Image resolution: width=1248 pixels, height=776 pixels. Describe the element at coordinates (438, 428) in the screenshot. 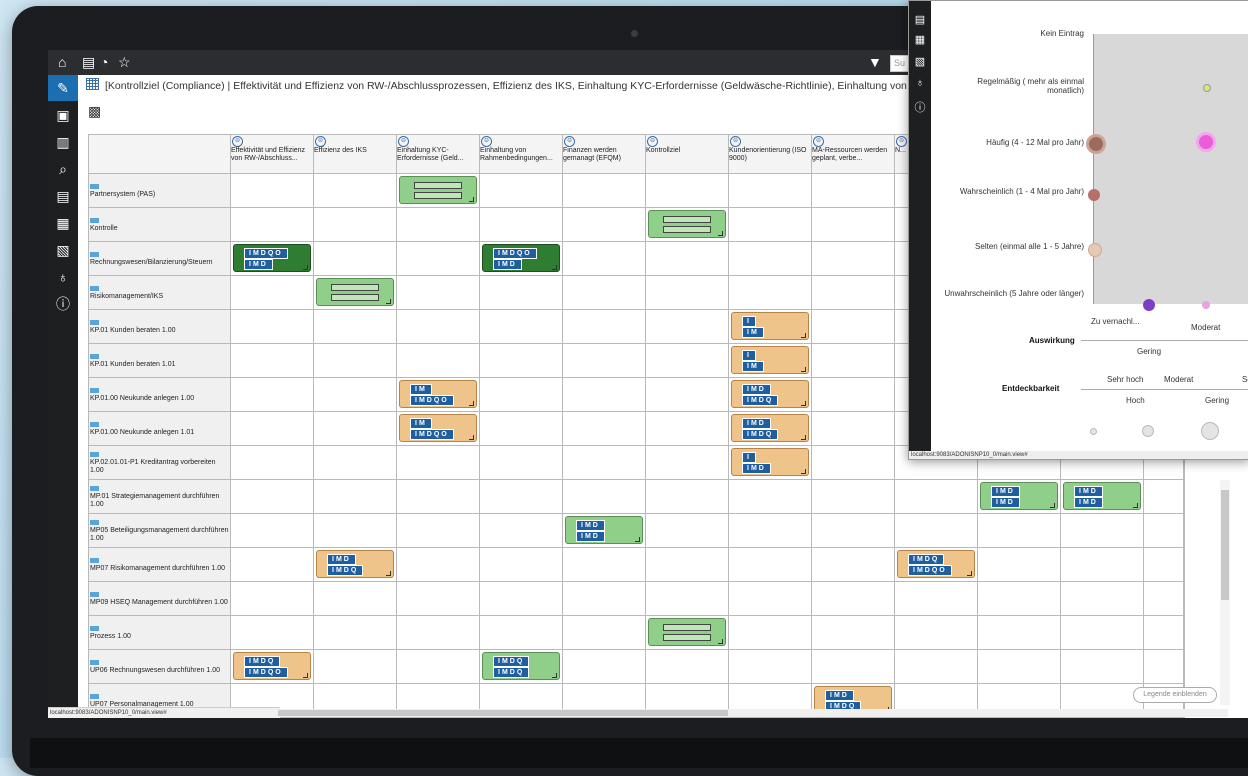

I see `relation-card: IM IMDQO` at that location.